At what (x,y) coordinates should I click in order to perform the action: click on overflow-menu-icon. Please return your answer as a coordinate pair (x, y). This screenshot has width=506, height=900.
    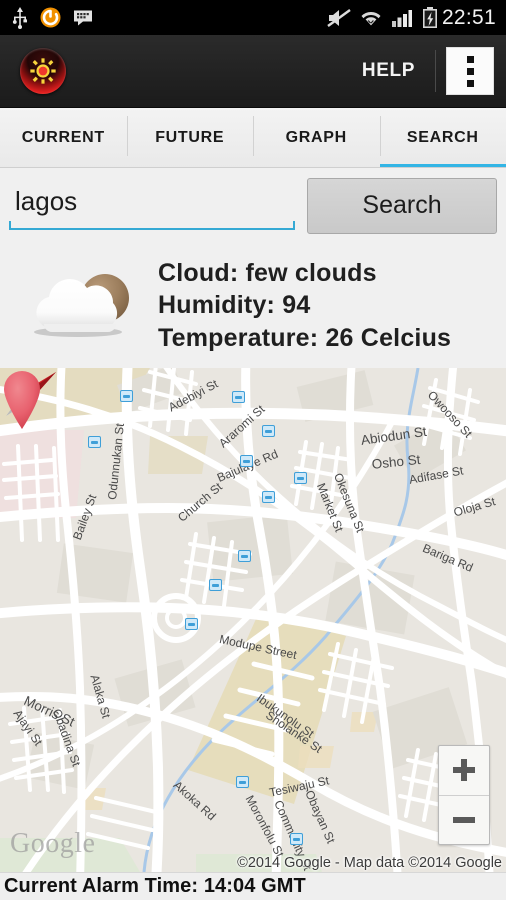
    Looking at the image, I should click on (470, 71).